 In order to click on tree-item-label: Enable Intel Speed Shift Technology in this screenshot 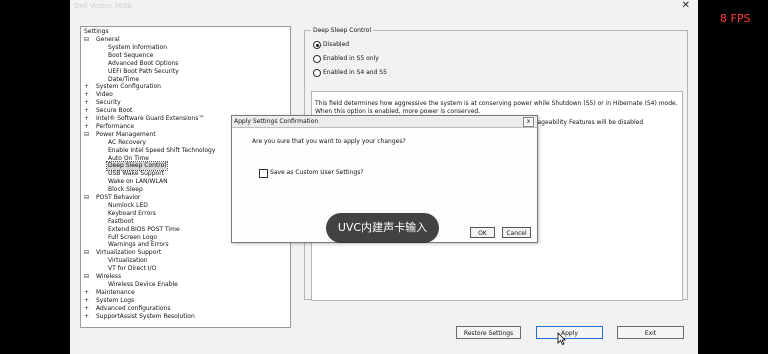, I will do `click(162, 150)`.